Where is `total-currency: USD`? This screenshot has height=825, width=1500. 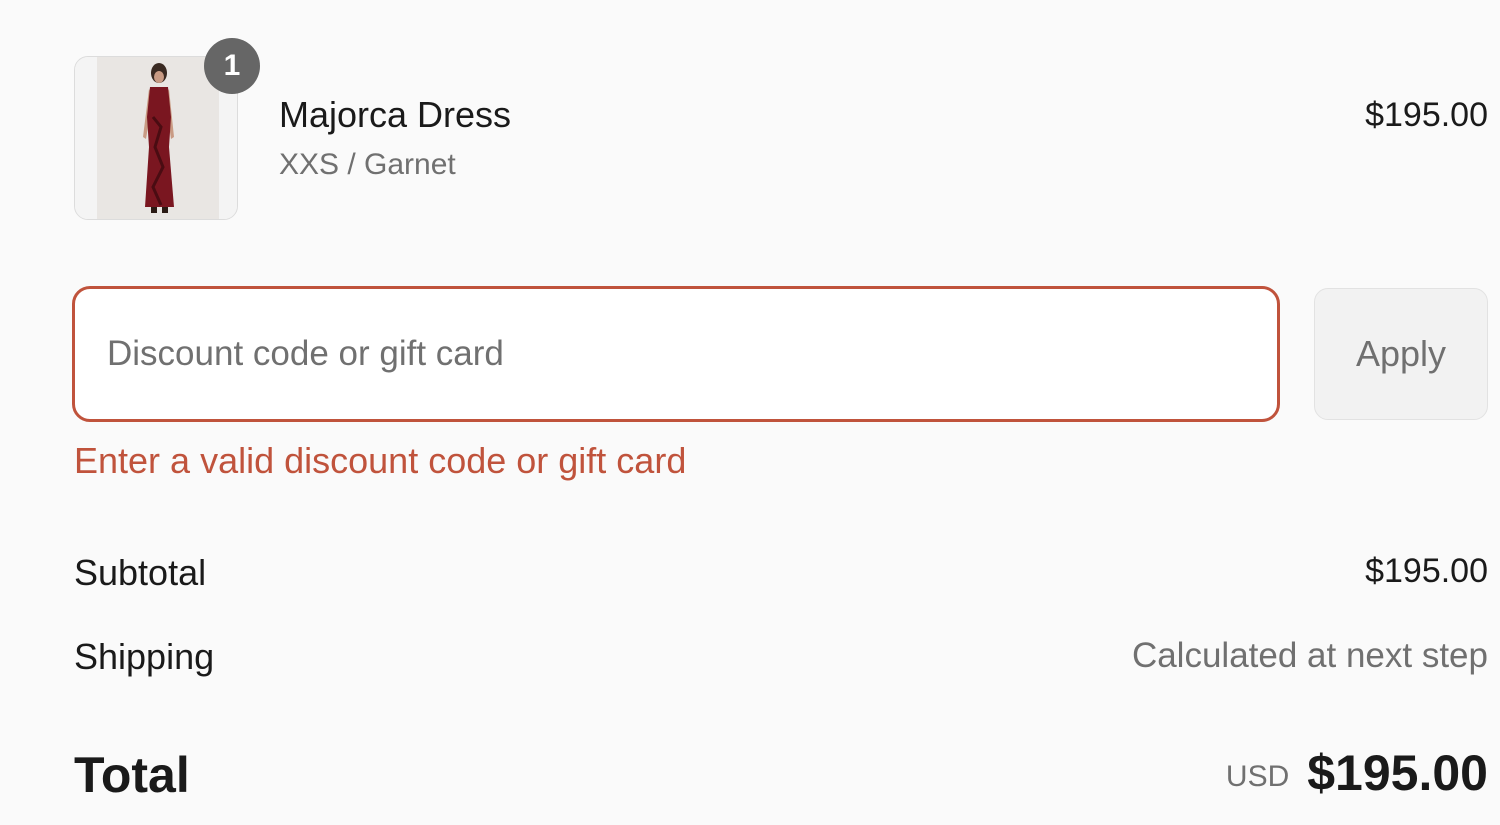 total-currency: USD is located at coordinates (1257, 776).